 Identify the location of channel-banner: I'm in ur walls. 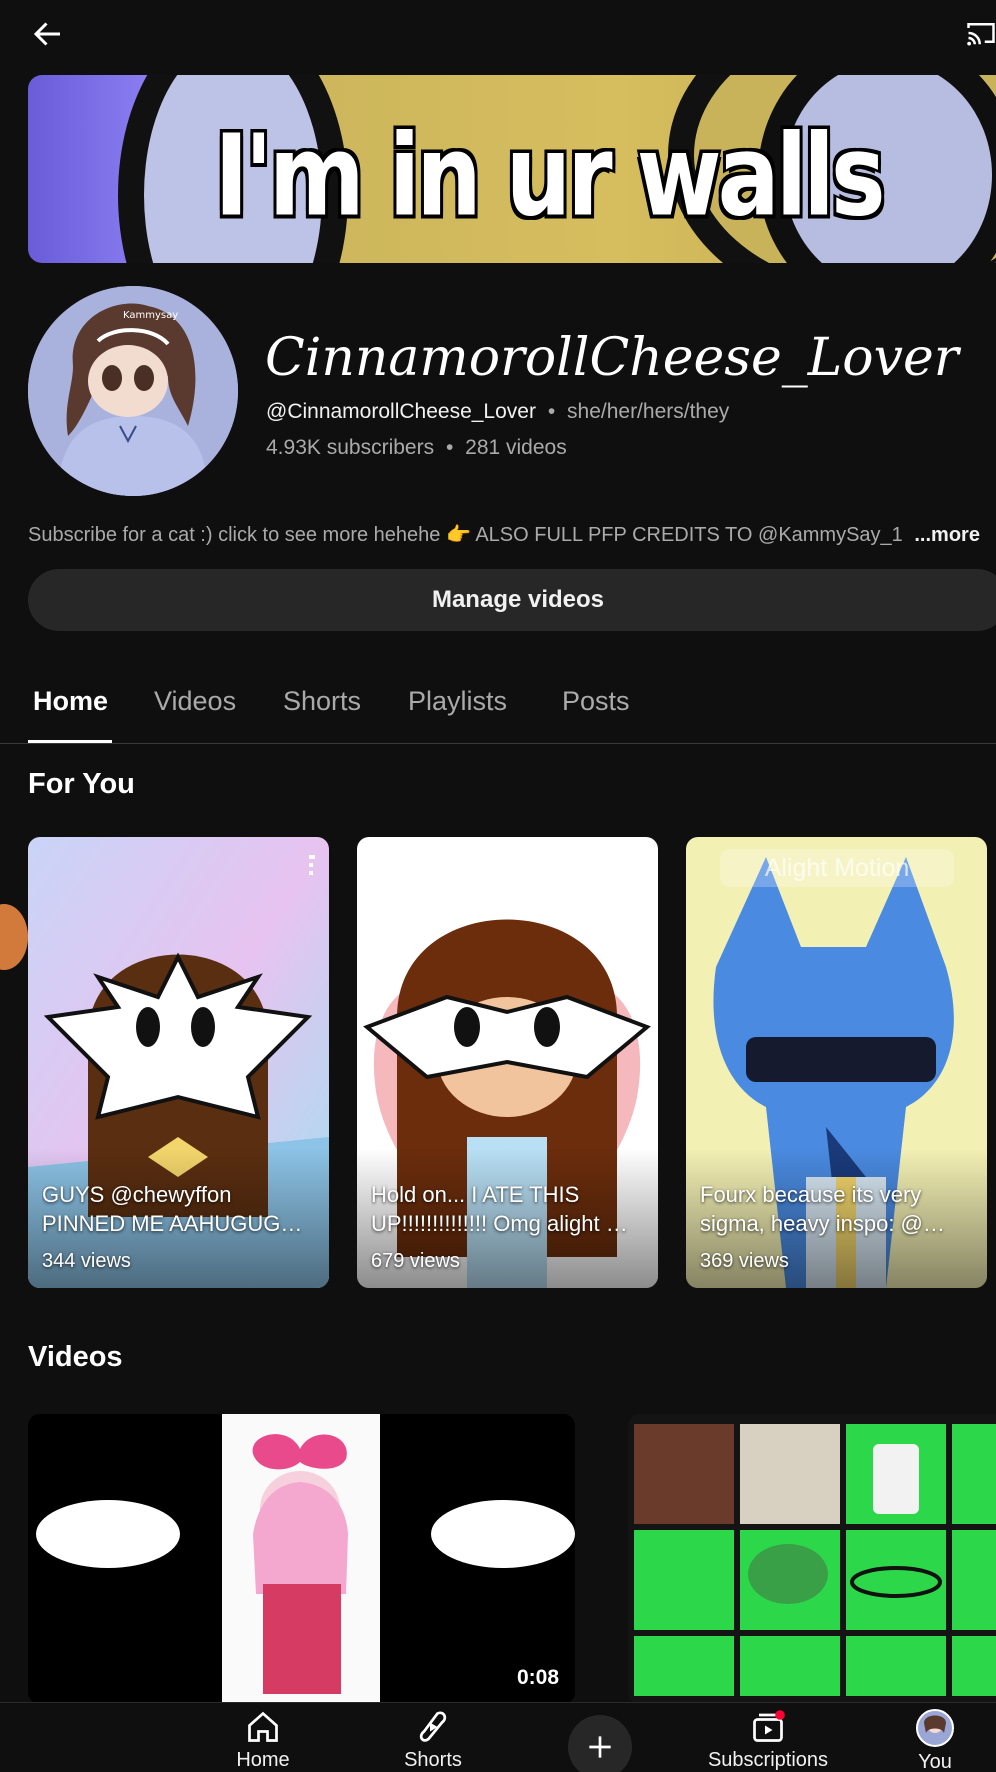
(512, 169).